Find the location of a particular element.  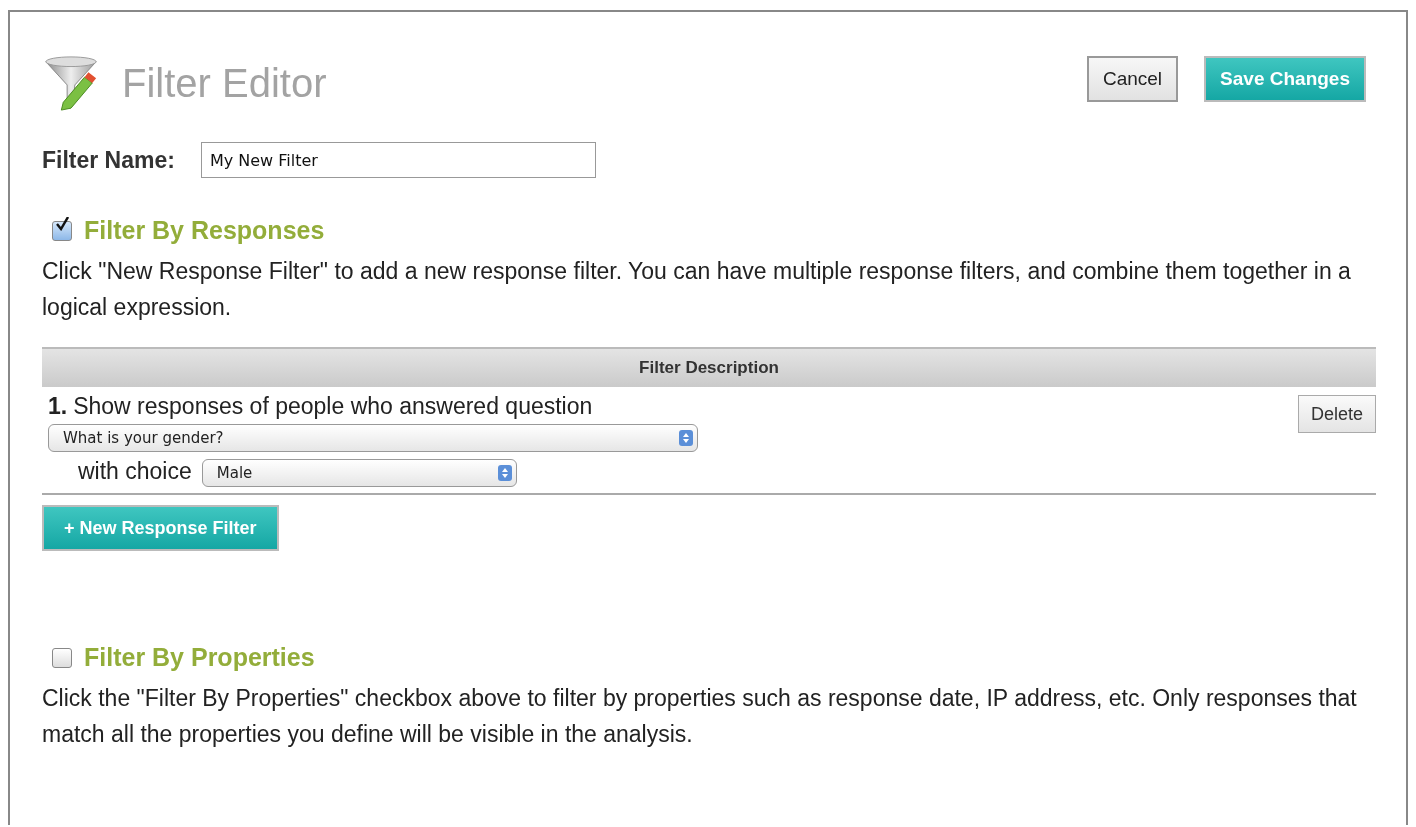

page-title: Filter Editor is located at coordinates (224, 83).